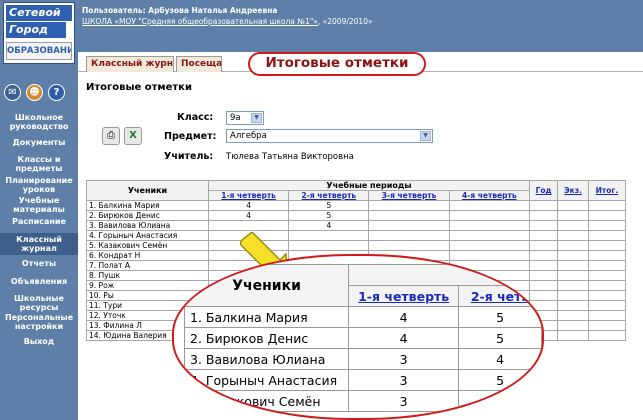  I want to click on print-icon: ⎙, so click(111, 136).